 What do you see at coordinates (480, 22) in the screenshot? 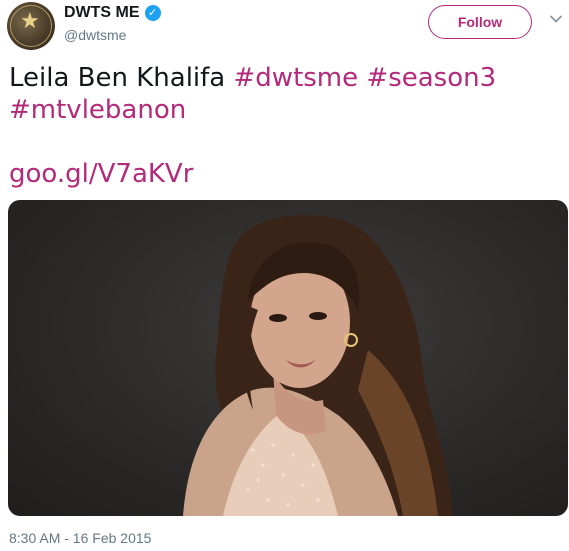
I see `follow-button: Follow` at bounding box center [480, 22].